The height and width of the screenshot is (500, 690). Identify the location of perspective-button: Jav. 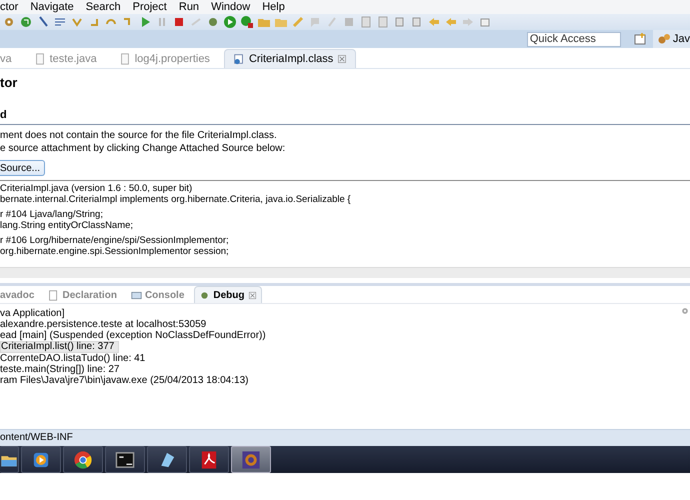
(671, 39).